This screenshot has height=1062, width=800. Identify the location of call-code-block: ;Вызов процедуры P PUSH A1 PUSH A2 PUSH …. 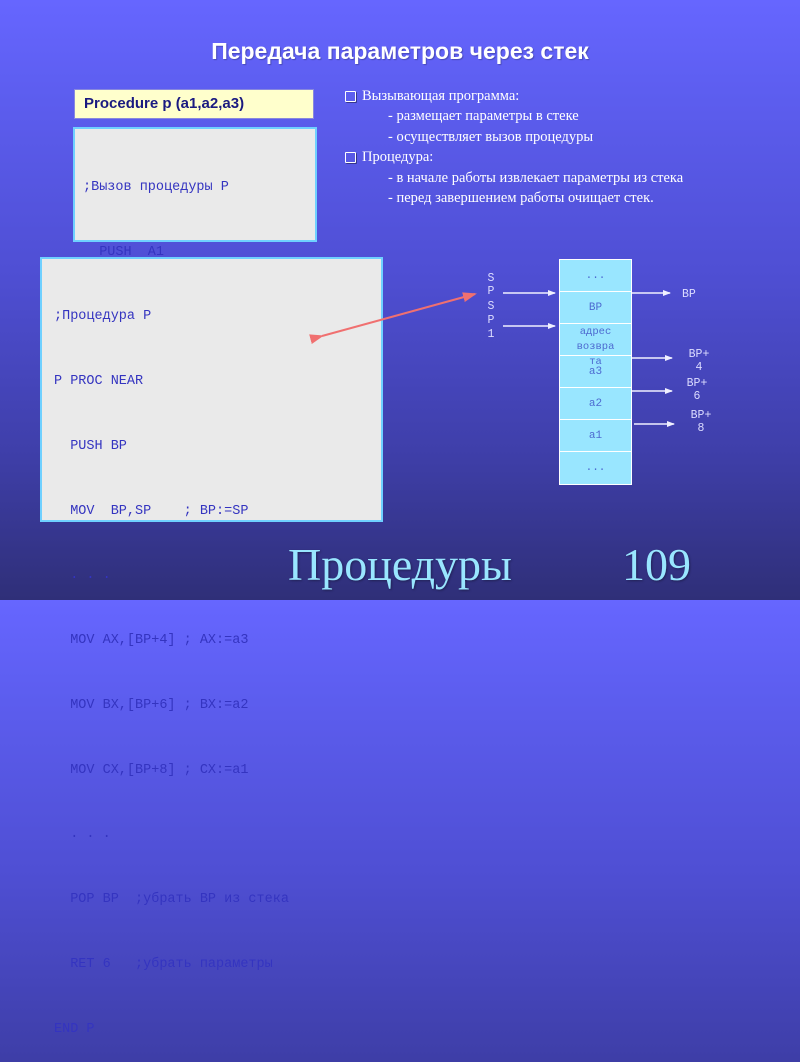
(195, 290).